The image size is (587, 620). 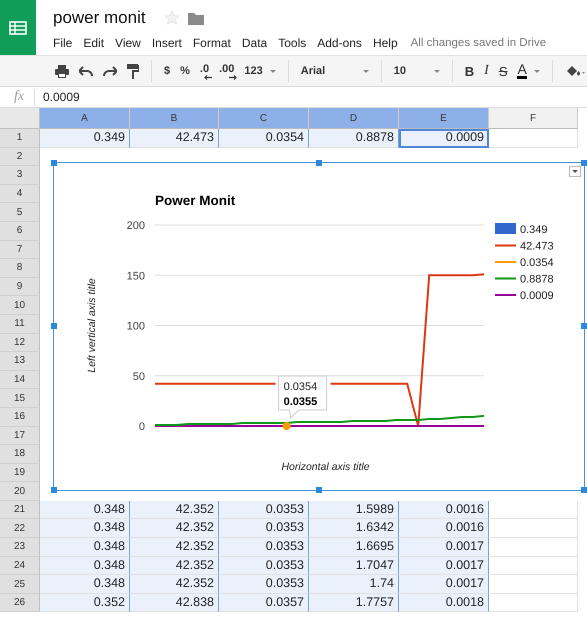 What do you see at coordinates (185, 71) in the screenshot?
I see `percent-button: %` at bounding box center [185, 71].